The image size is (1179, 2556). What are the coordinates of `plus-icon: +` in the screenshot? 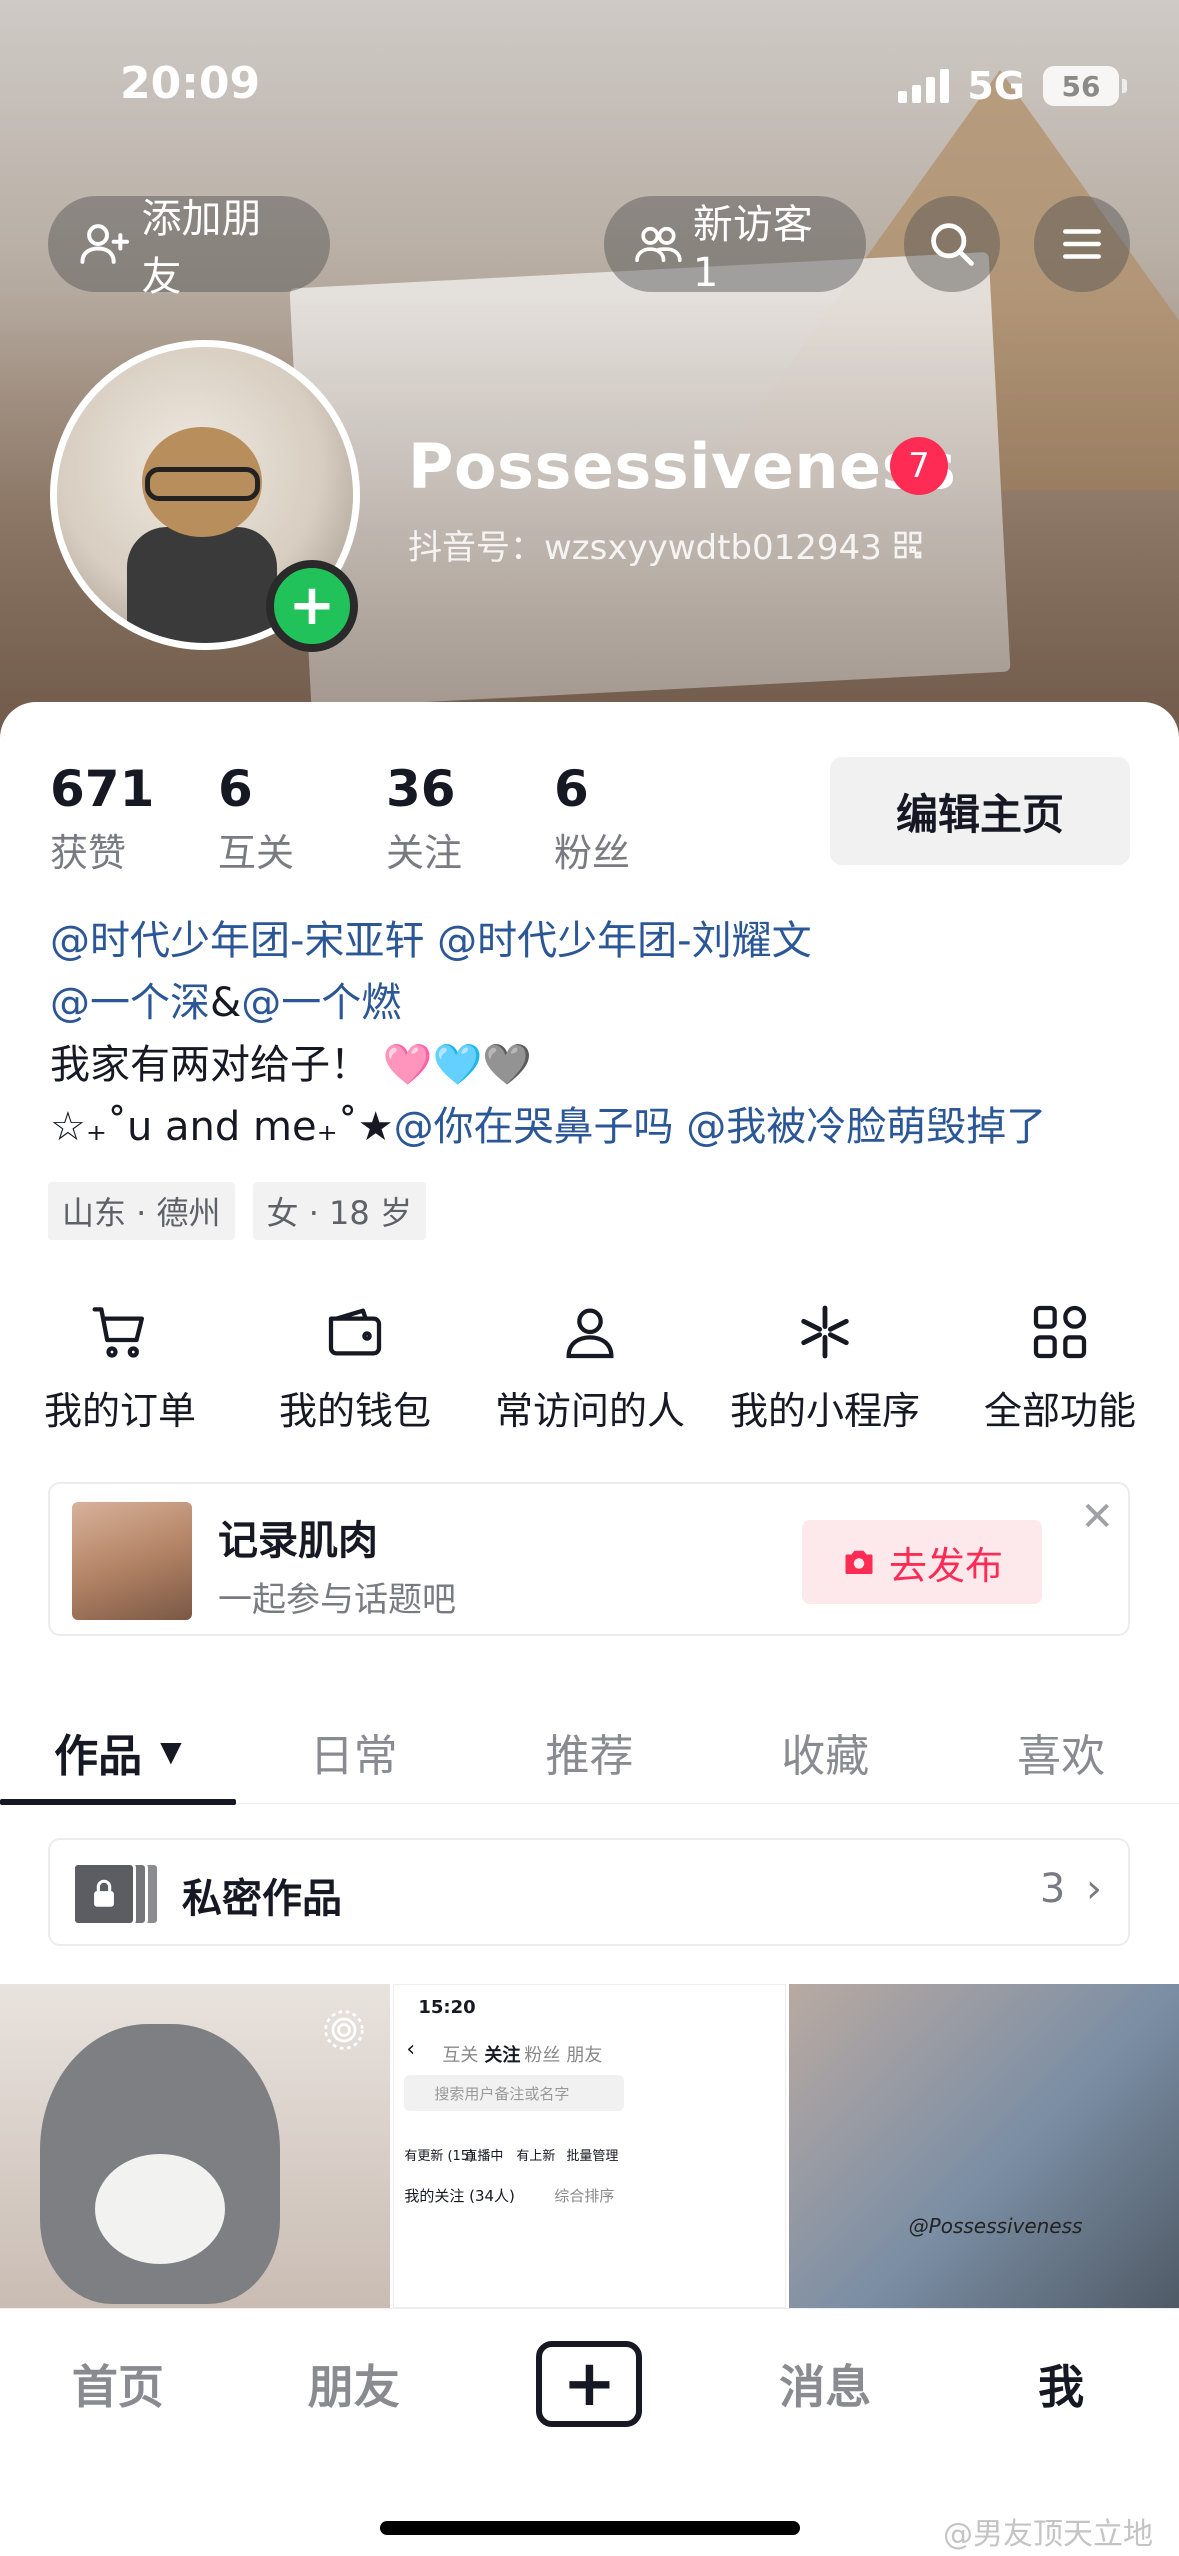 It's located at (312, 605).